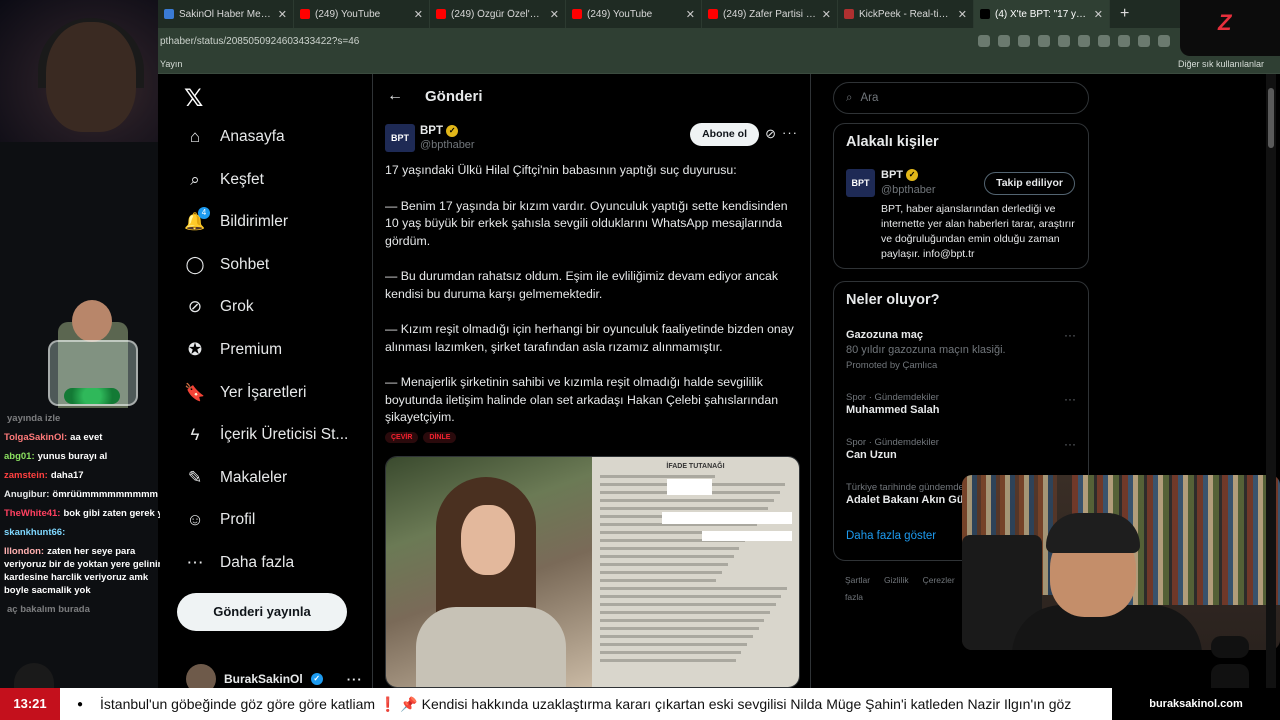 The width and height of the screenshot is (1280, 720). Describe the element at coordinates (447, 145) in the screenshot. I see `author-handle: @bpthaber` at that location.